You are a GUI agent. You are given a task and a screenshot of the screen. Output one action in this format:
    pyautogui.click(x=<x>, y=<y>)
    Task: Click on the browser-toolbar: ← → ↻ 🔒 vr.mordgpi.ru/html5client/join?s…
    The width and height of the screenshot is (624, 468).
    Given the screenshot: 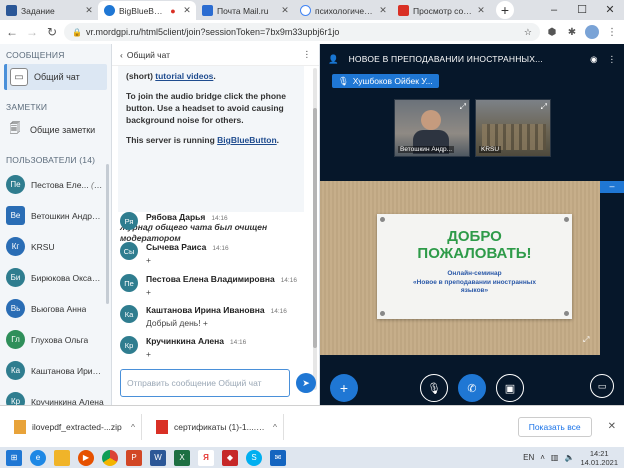 What is the action you would take?
    pyautogui.click(x=312, y=32)
    